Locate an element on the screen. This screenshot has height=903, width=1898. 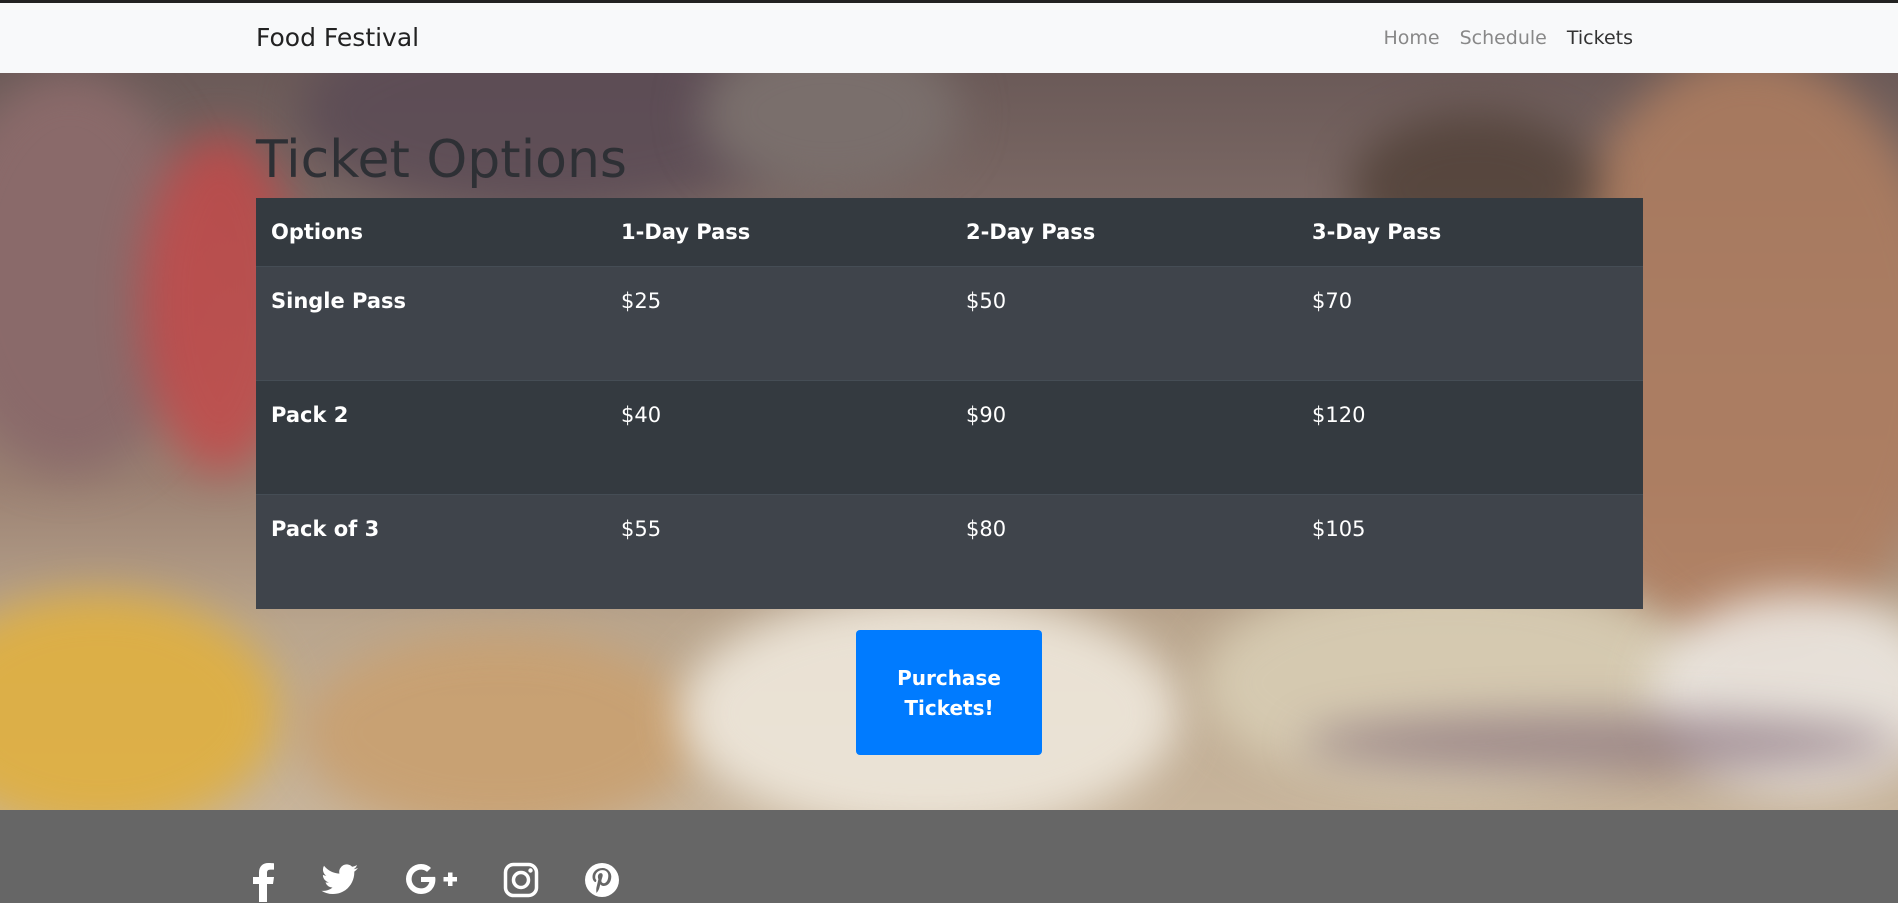
nav-home: Home is located at coordinates (1411, 38).